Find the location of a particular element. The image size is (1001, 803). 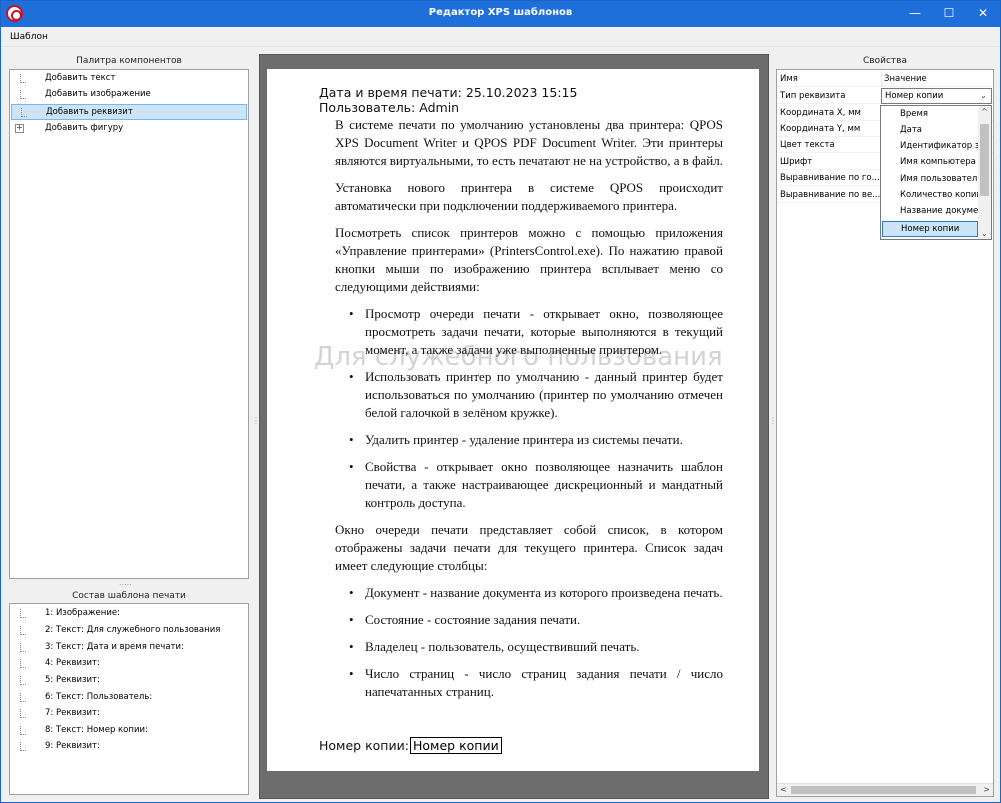

dropdown-option: Идентификатор за is located at coordinates (930, 147).